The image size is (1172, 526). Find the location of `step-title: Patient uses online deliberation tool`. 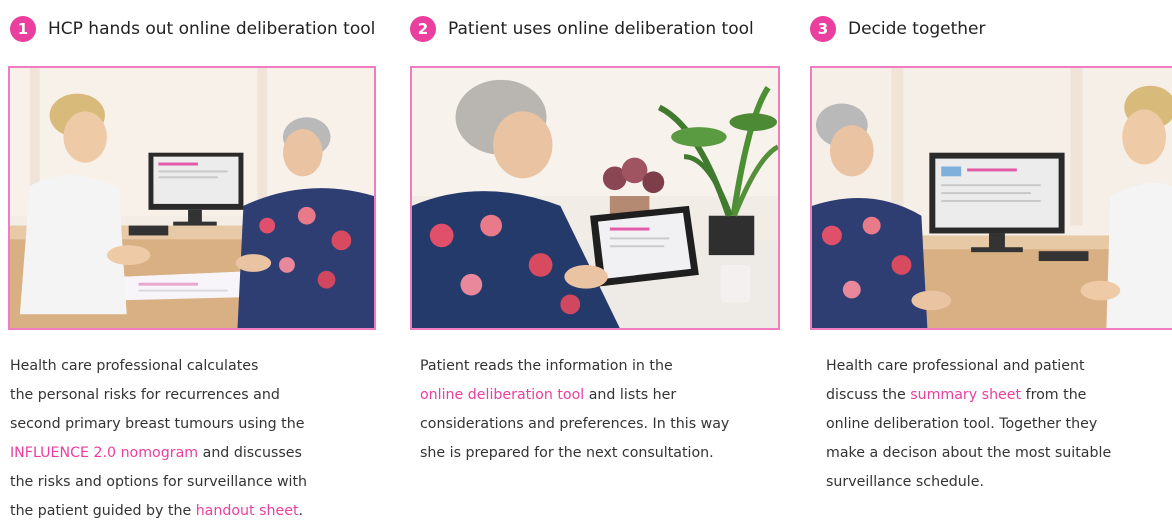

step-title: Patient uses online deliberation tool is located at coordinates (601, 29).